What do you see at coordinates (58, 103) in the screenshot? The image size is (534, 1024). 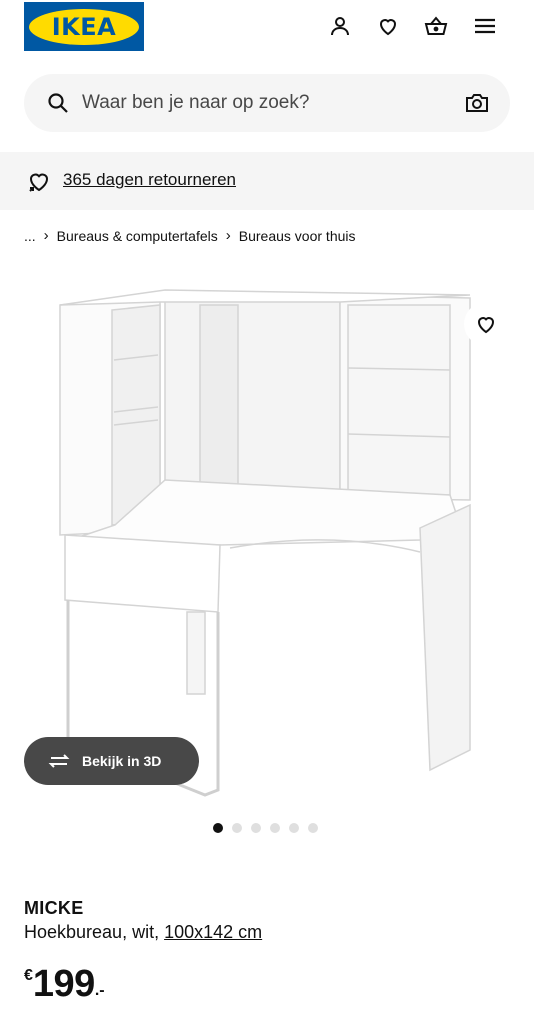 I see `search-icon` at bounding box center [58, 103].